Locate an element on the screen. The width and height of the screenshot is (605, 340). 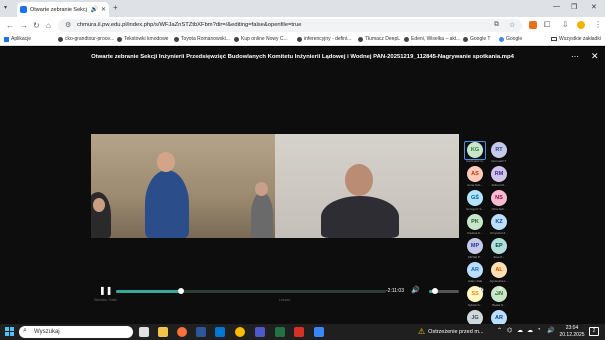
google-icon is located at coordinates (501, 39).